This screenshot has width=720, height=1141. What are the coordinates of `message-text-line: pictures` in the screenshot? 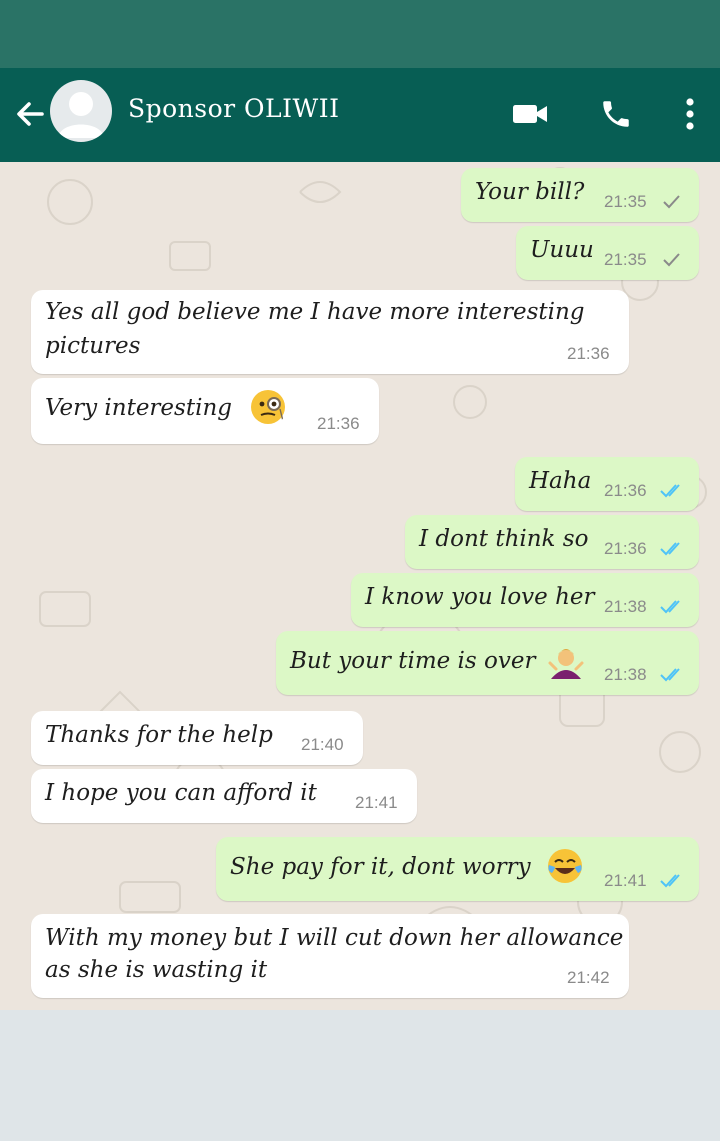 It's located at (93, 346).